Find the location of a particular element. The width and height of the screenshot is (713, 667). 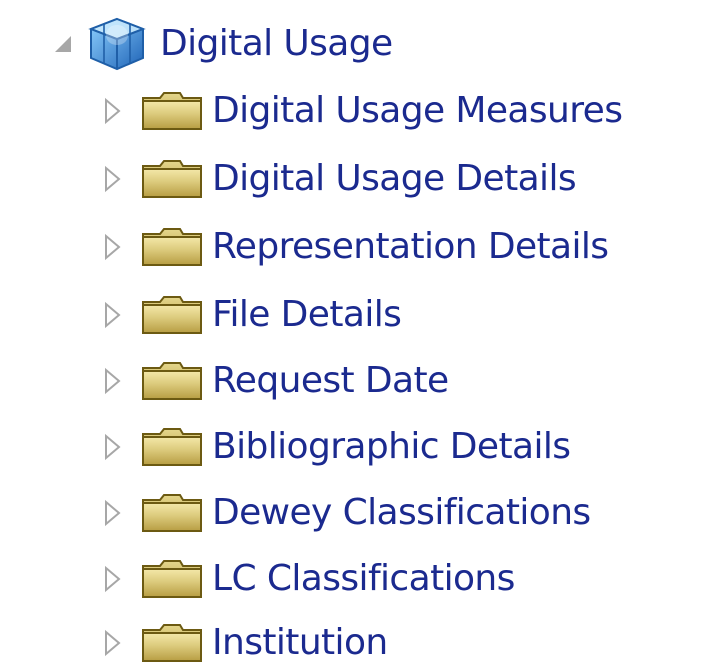

tree-node-label: File Details is located at coordinates (307, 314).